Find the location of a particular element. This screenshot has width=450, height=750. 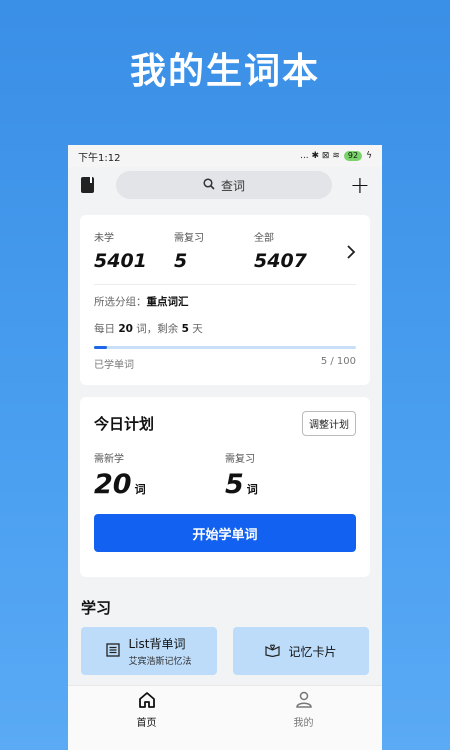

selected-group: 所选分组：重点词汇 is located at coordinates (225, 301).